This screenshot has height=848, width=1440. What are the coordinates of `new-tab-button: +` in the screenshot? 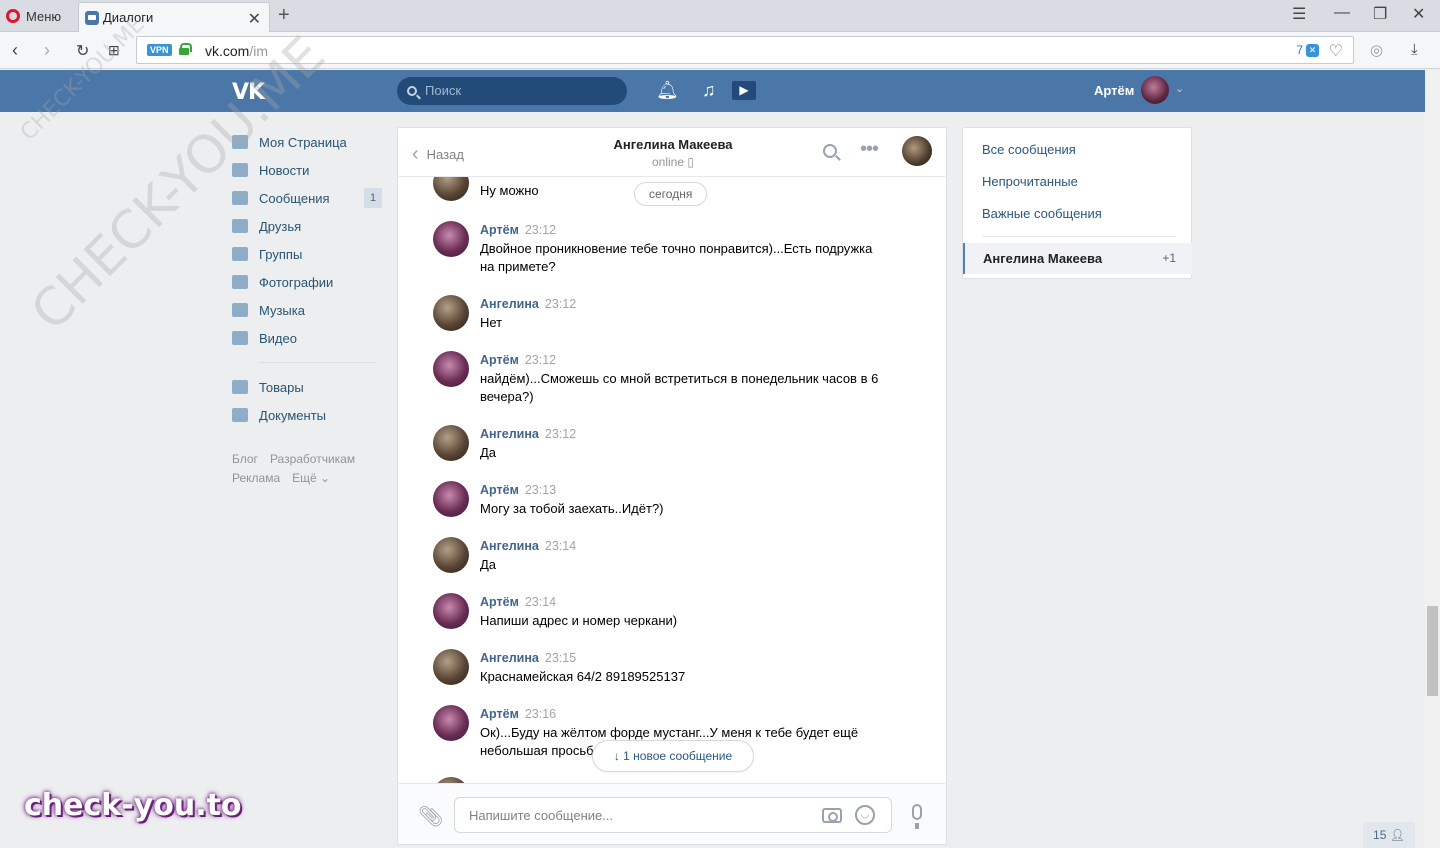 It's located at (284, 15).